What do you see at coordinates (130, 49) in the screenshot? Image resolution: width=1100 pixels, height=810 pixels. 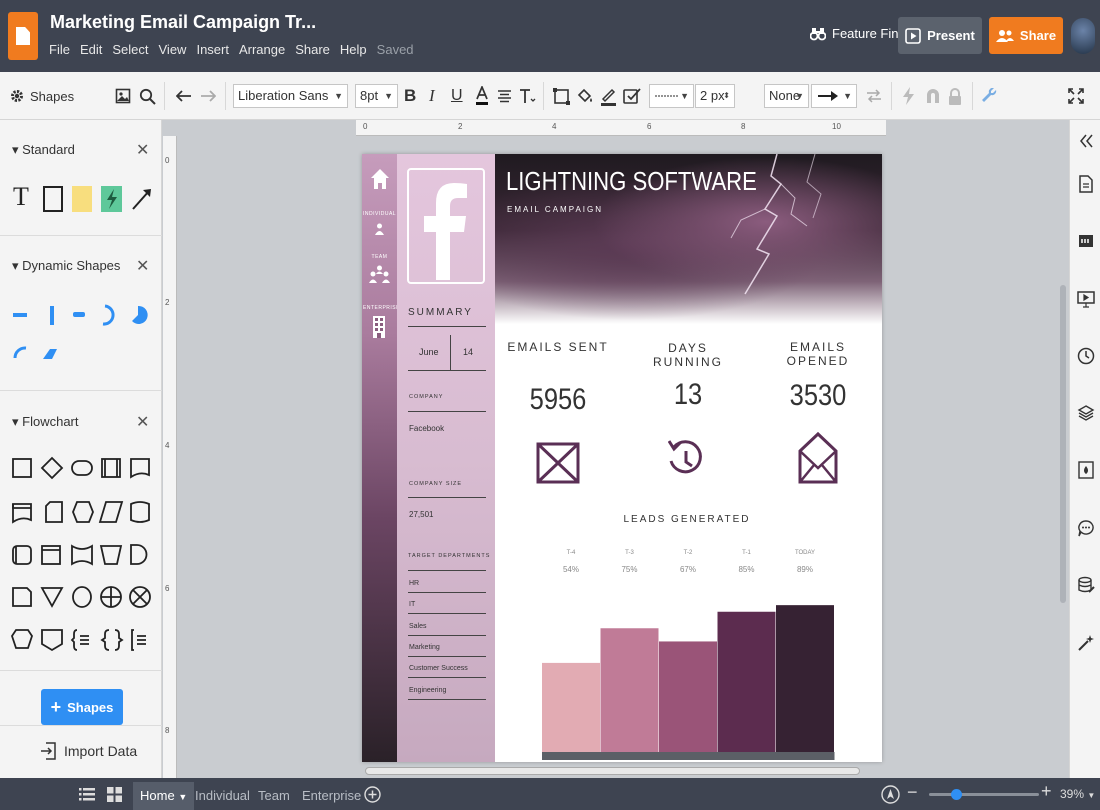 I see `menu-select: Select` at bounding box center [130, 49].